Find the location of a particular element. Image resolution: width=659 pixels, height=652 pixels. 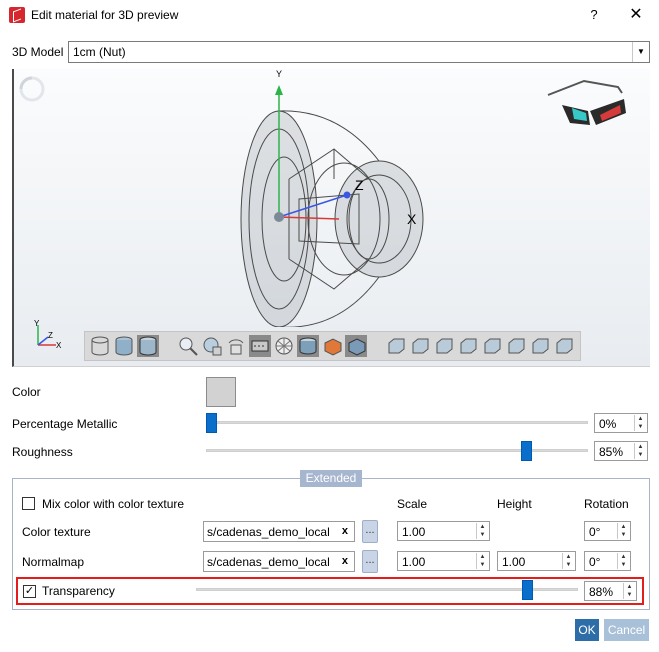

section-view-icon is located at coordinates (260, 346).